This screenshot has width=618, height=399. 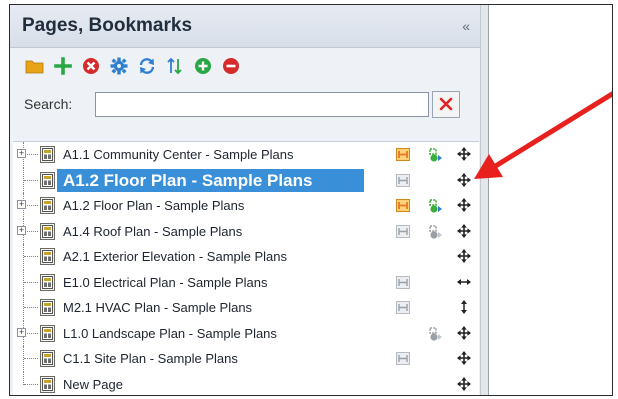 I want to click on move-horizontal-icon, so click(x=464, y=284).